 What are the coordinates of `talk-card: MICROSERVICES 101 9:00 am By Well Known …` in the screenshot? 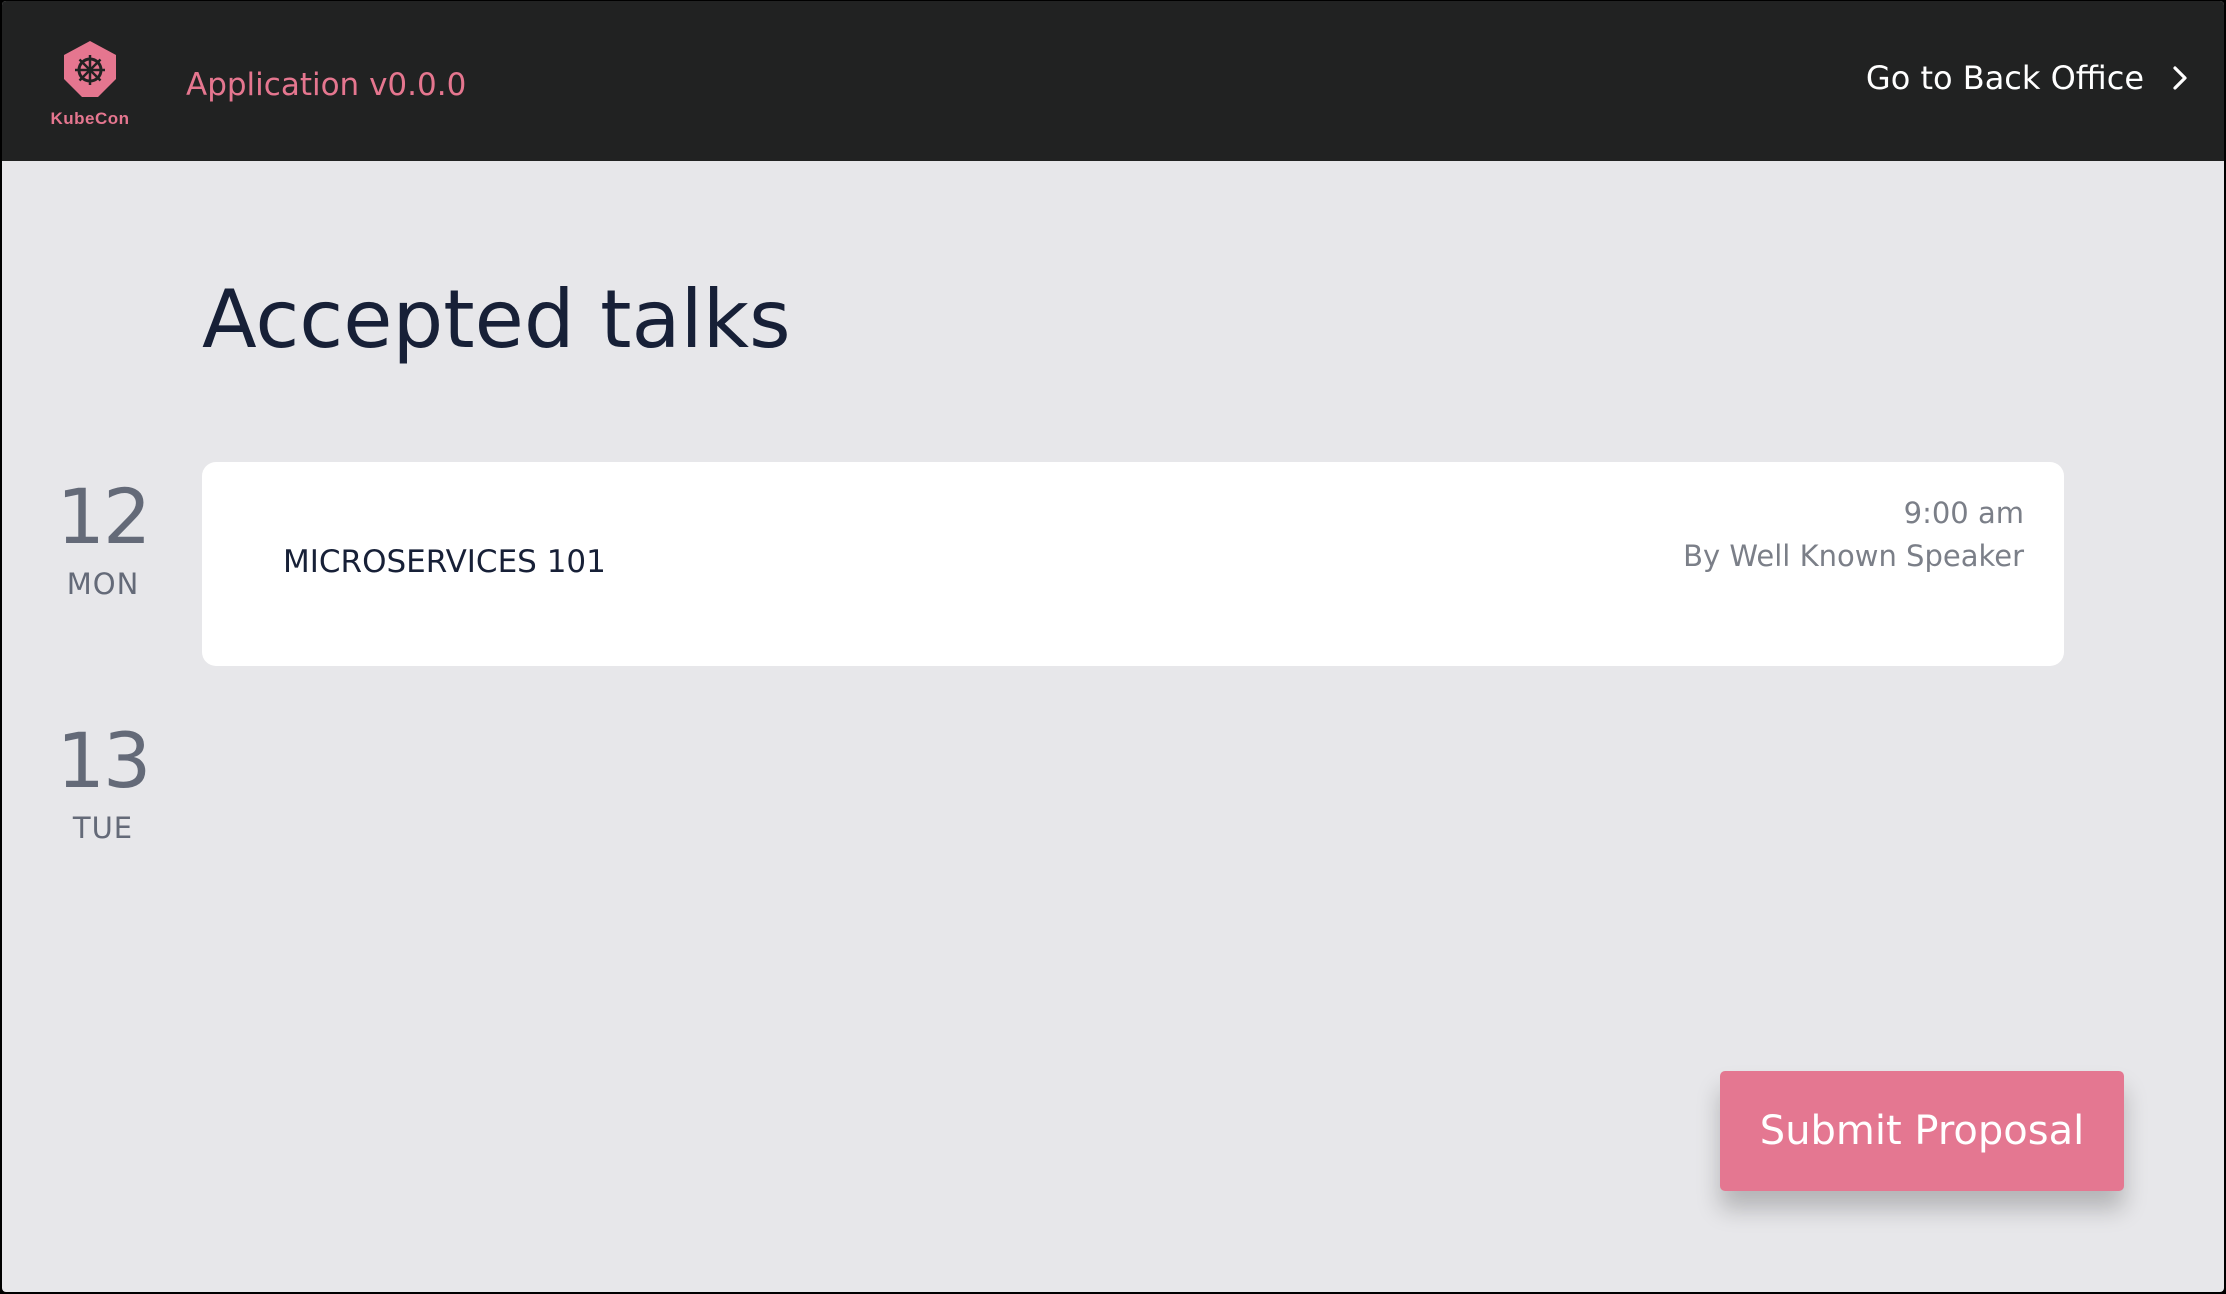 It's located at (1133, 564).